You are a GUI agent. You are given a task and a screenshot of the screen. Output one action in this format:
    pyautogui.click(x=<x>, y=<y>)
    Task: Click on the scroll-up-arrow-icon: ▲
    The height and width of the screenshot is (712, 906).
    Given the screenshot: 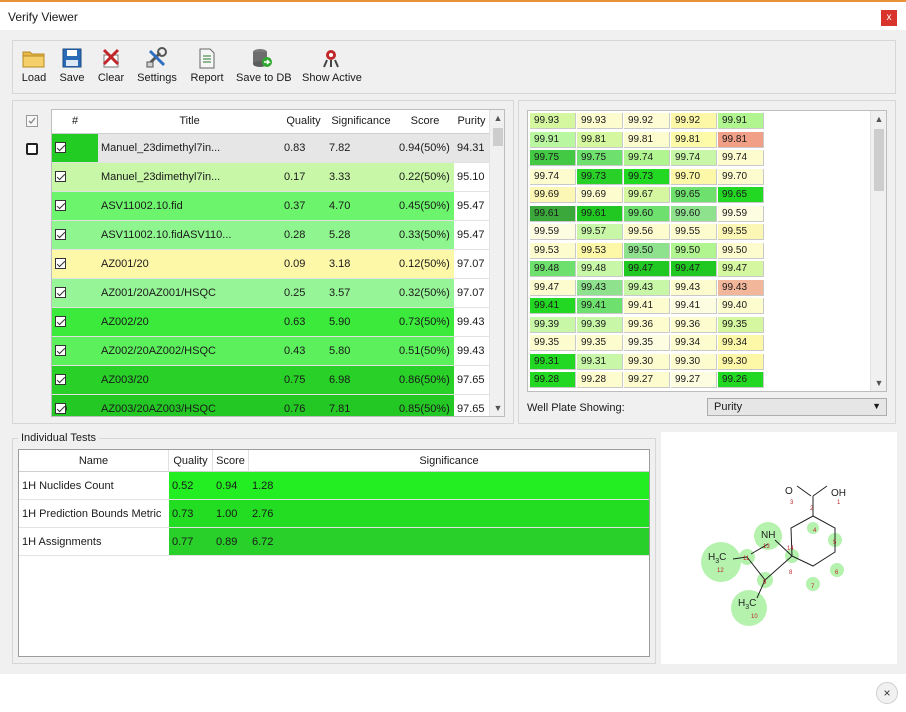 What is the action you would take?
    pyautogui.click(x=497, y=118)
    